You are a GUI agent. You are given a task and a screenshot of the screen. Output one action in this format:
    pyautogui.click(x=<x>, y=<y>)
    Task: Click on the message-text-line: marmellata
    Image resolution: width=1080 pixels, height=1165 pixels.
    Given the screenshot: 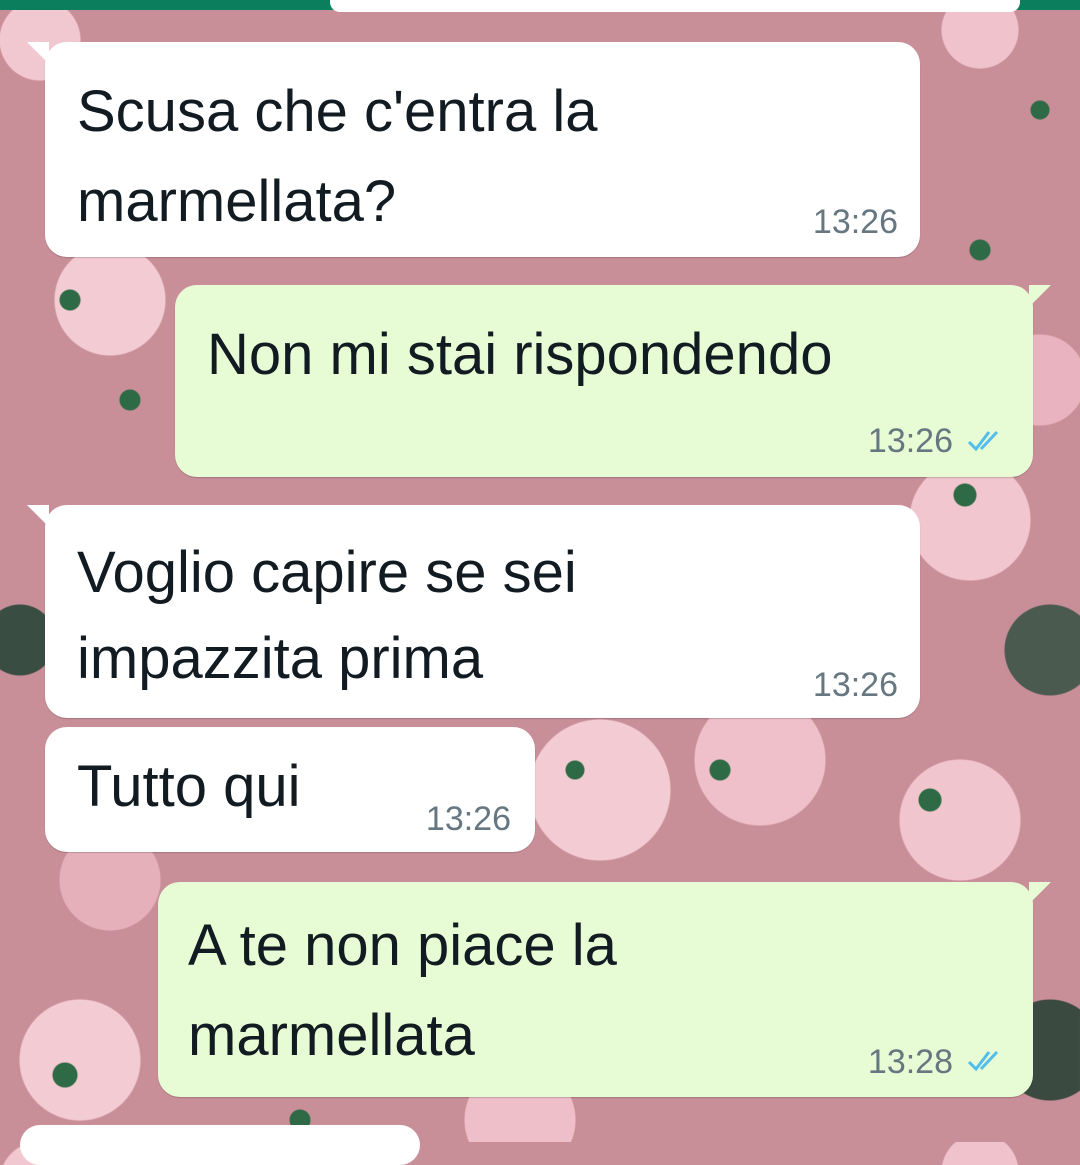 What is the action you would take?
    pyautogui.click(x=331, y=1035)
    